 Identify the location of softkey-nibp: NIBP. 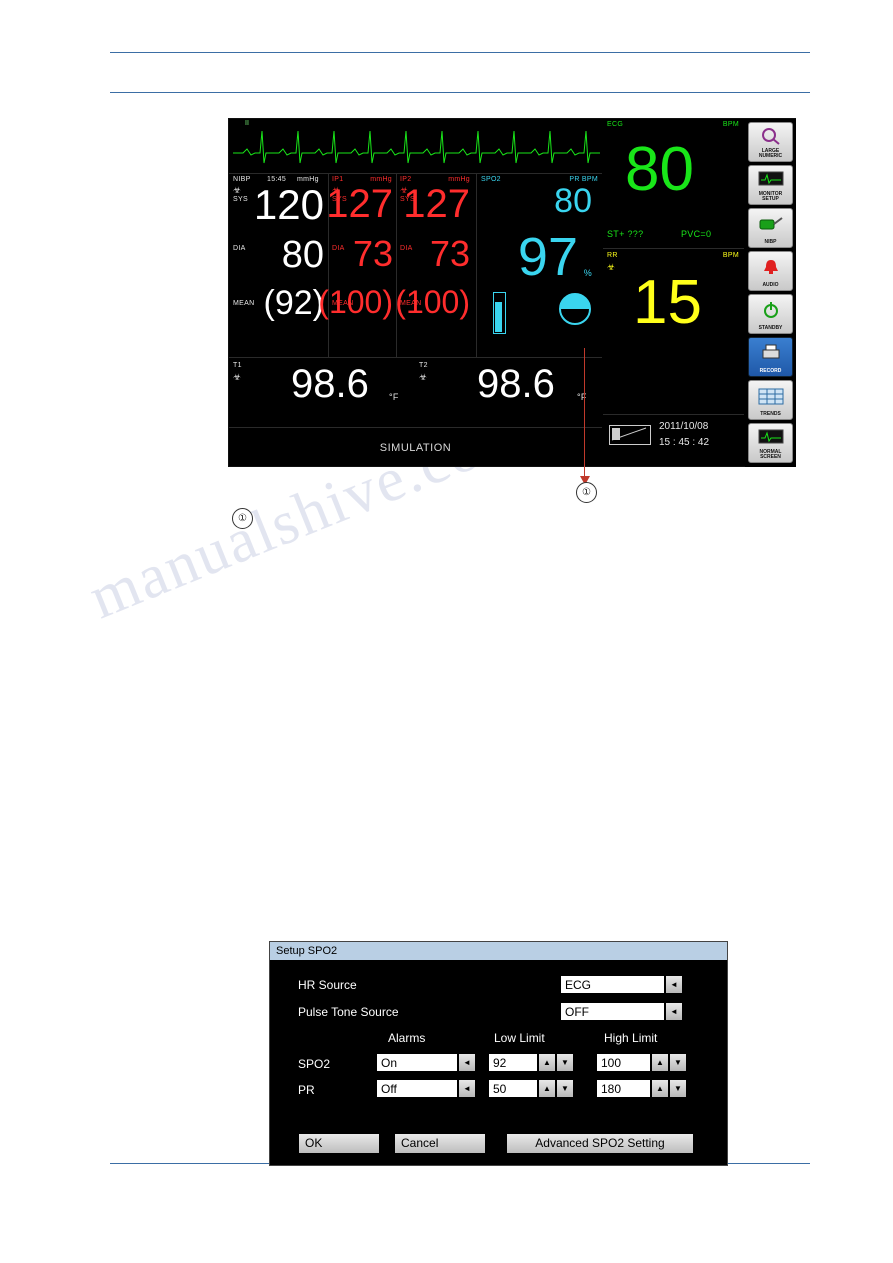
(770, 228).